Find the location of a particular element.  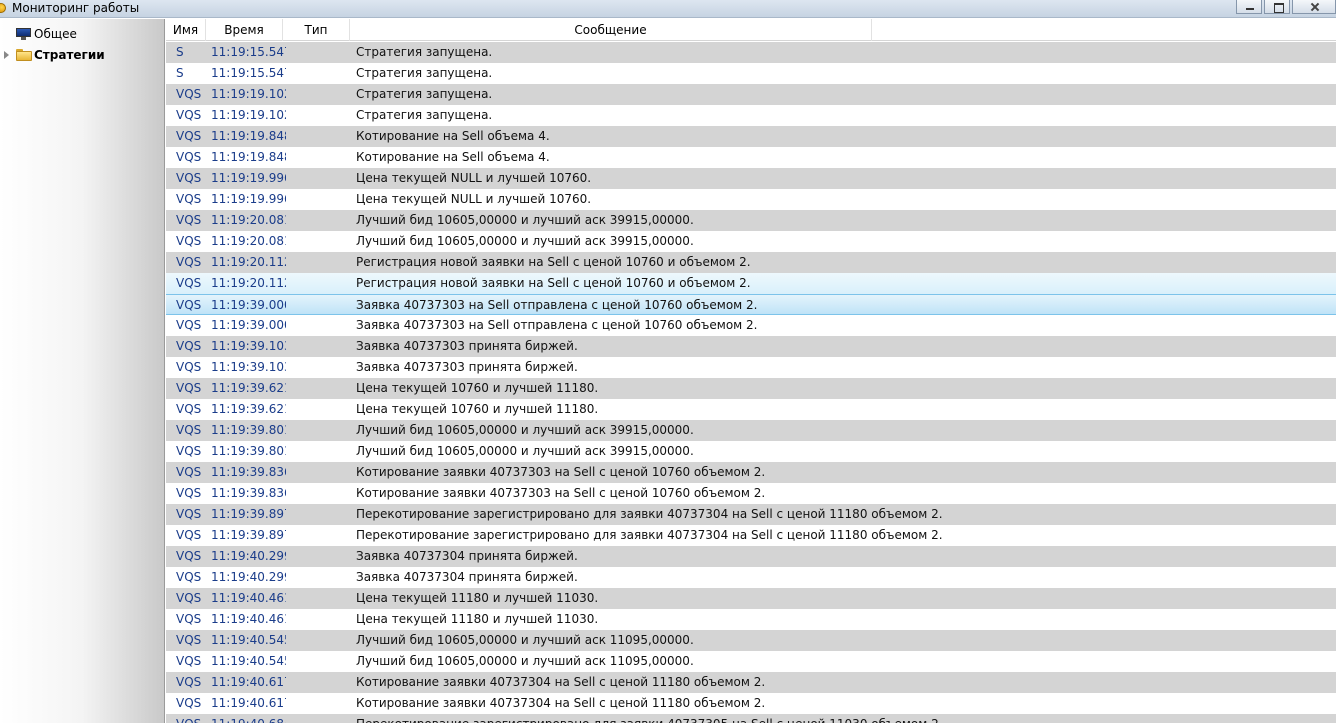

row-time-cell: 11:19:39.621 is located at coordinates (248, 409).